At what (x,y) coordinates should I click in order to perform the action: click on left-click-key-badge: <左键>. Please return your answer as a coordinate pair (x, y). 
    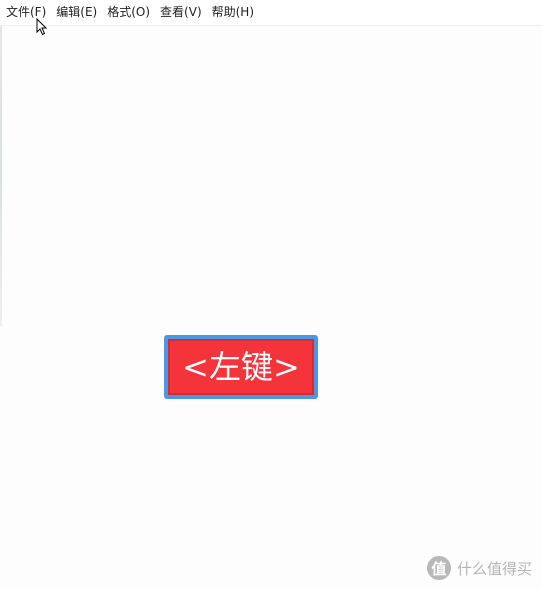
    Looking at the image, I should click on (241, 367).